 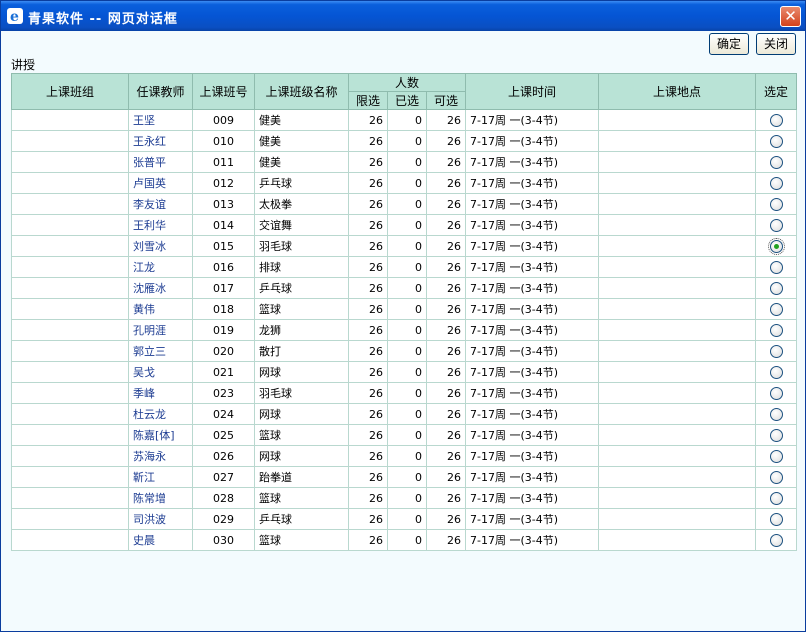 I want to click on cell-class-name: 乒乓球, so click(x=301, y=288).